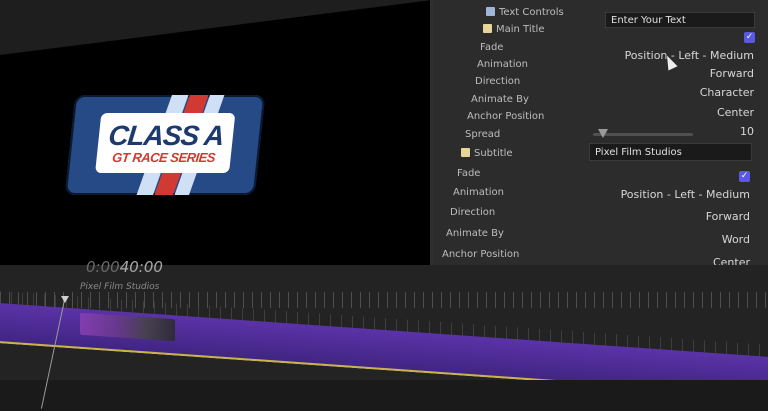 The width and height of the screenshot is (768, 411). I want to click on text-controls-icon, so click(490, 11).